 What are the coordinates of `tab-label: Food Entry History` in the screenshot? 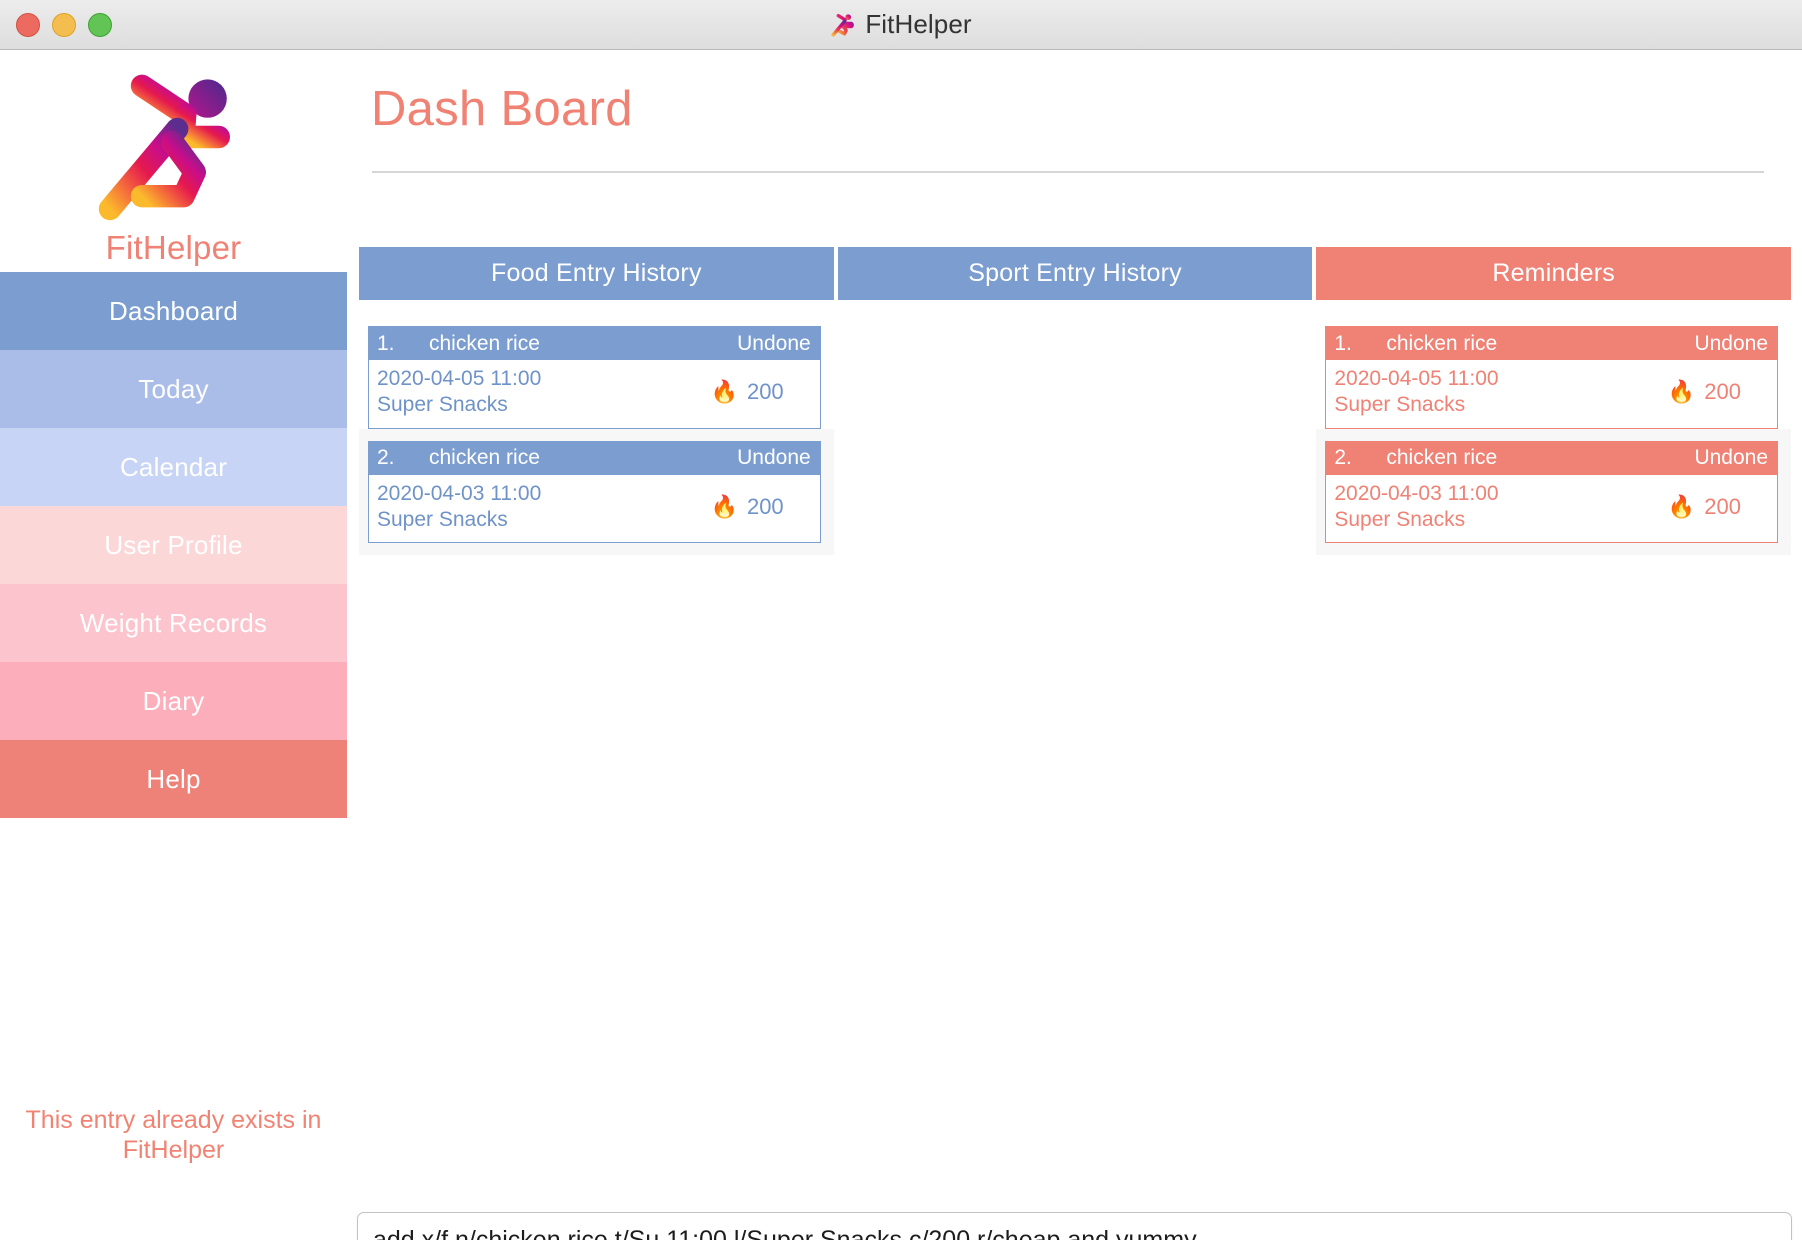 It's located at (596, 273).